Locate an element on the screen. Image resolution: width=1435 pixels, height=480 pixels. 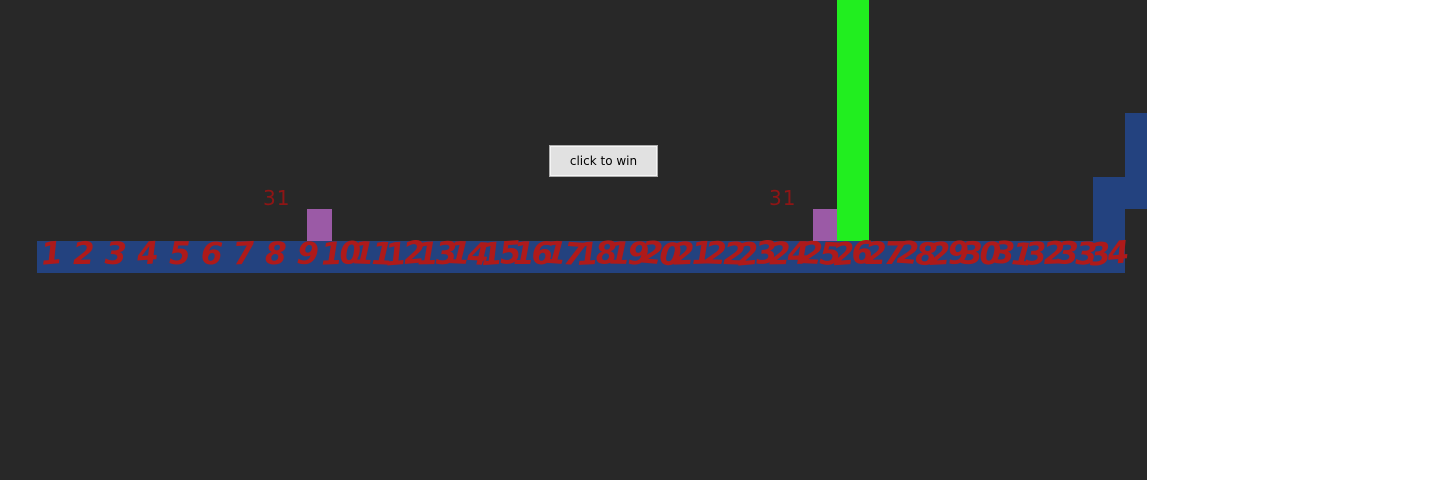
counter-label-left: 31 is located at coordinates (277, 198).